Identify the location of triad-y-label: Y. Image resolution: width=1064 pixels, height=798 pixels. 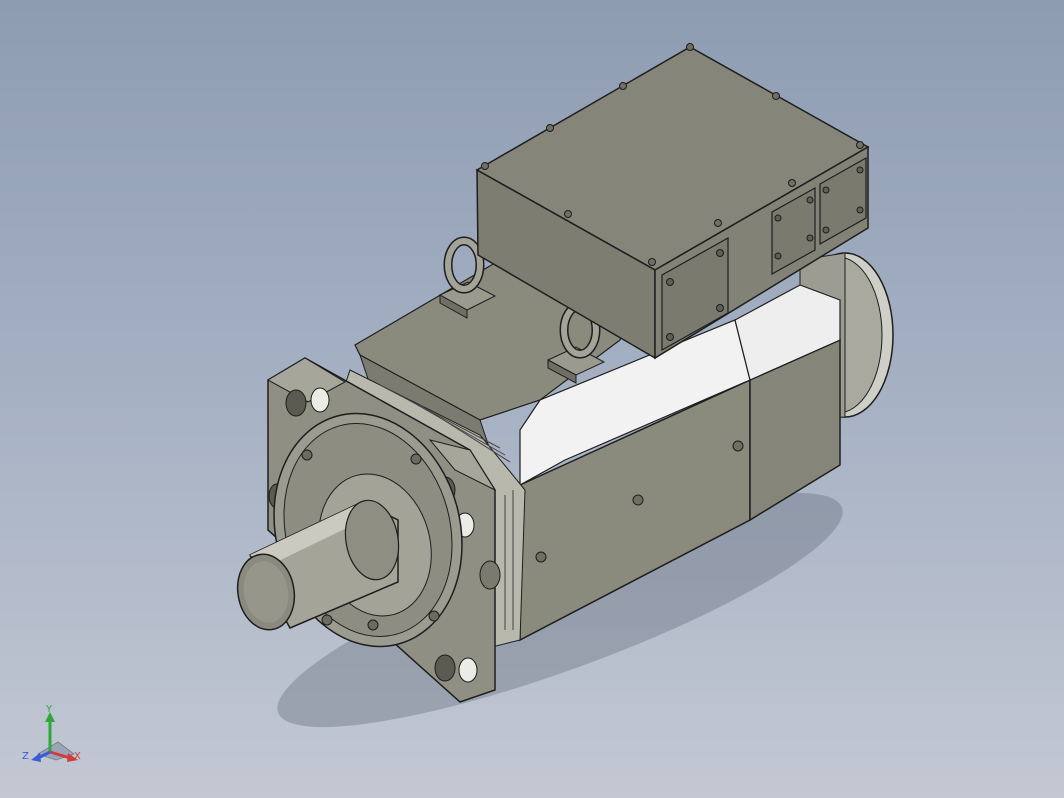
(49, 709).